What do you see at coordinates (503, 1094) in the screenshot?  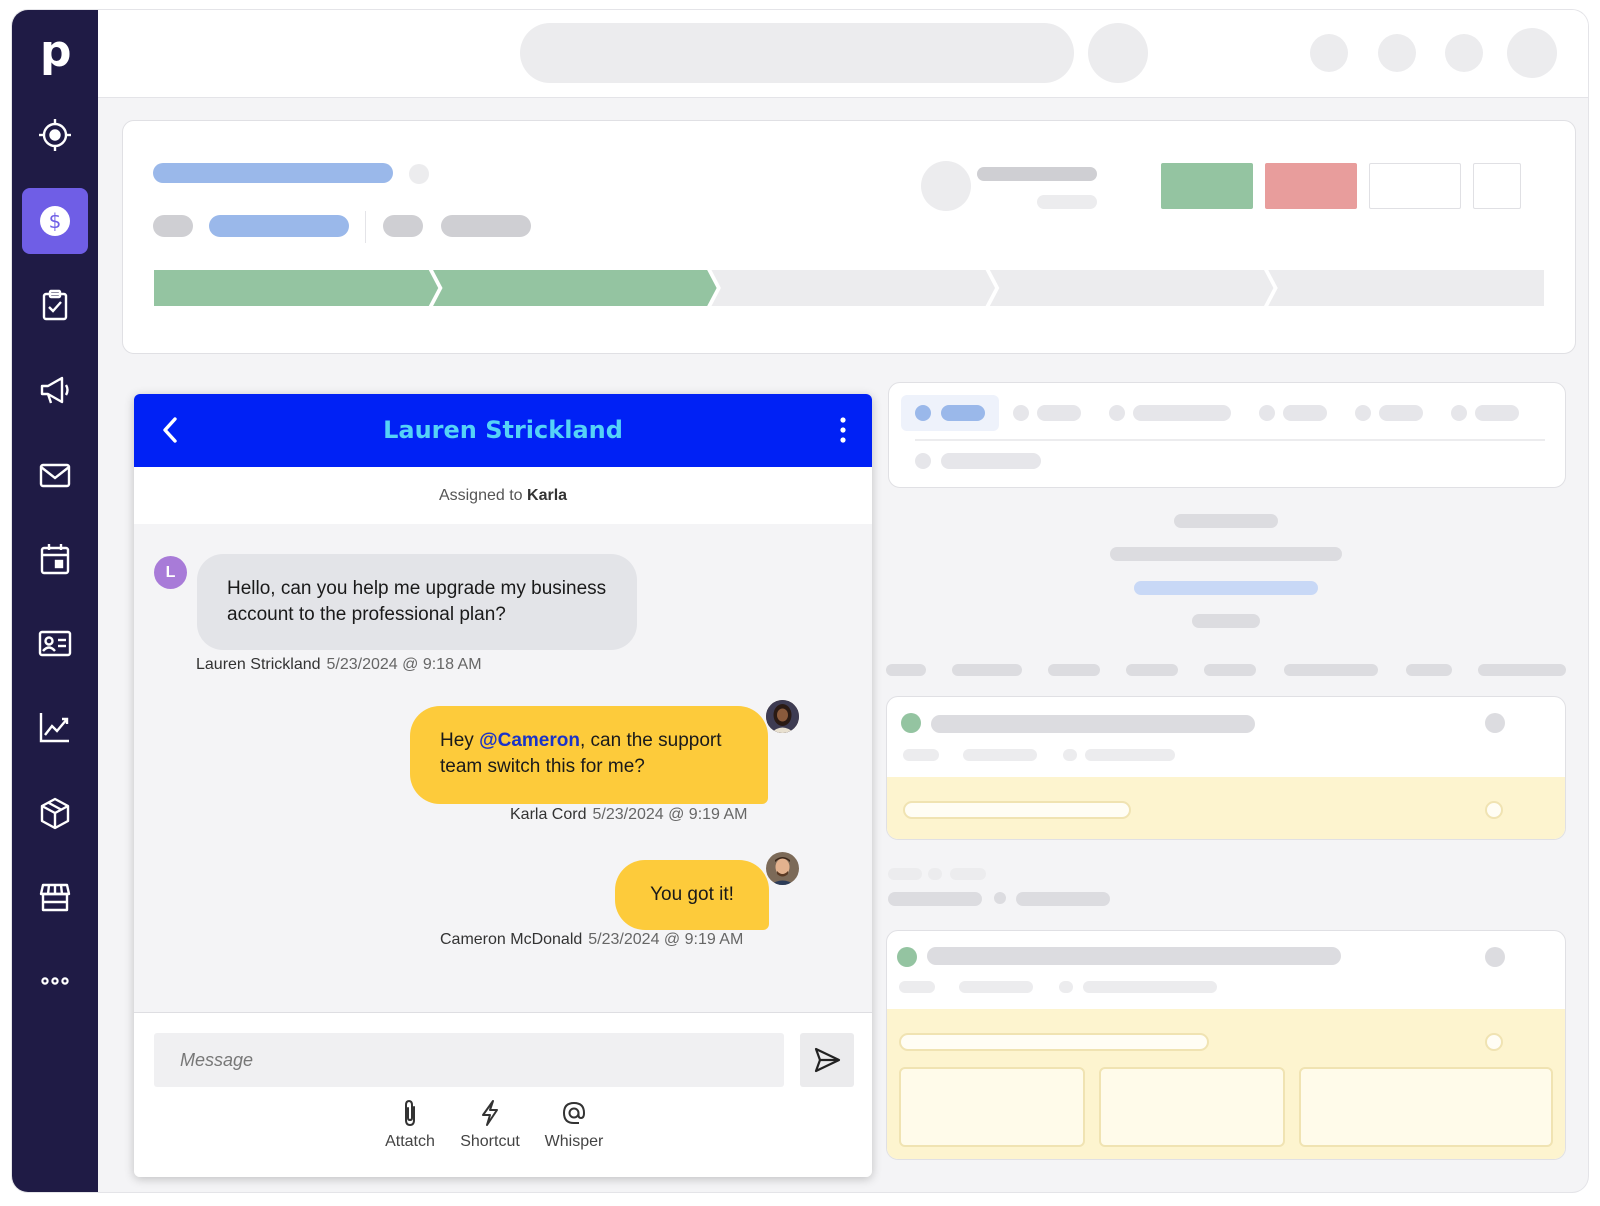 I see `message-composer: Attatch Shortcut Whisper` at bounding box center [503, 1094].